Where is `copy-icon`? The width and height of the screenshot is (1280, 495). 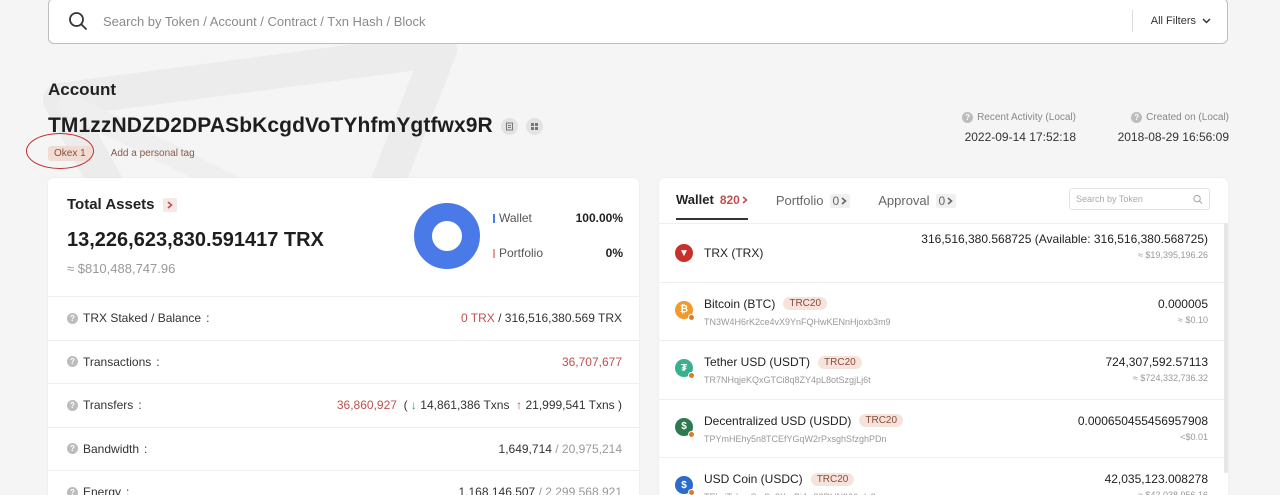 copy-icon is located at coordinates (509, 126).